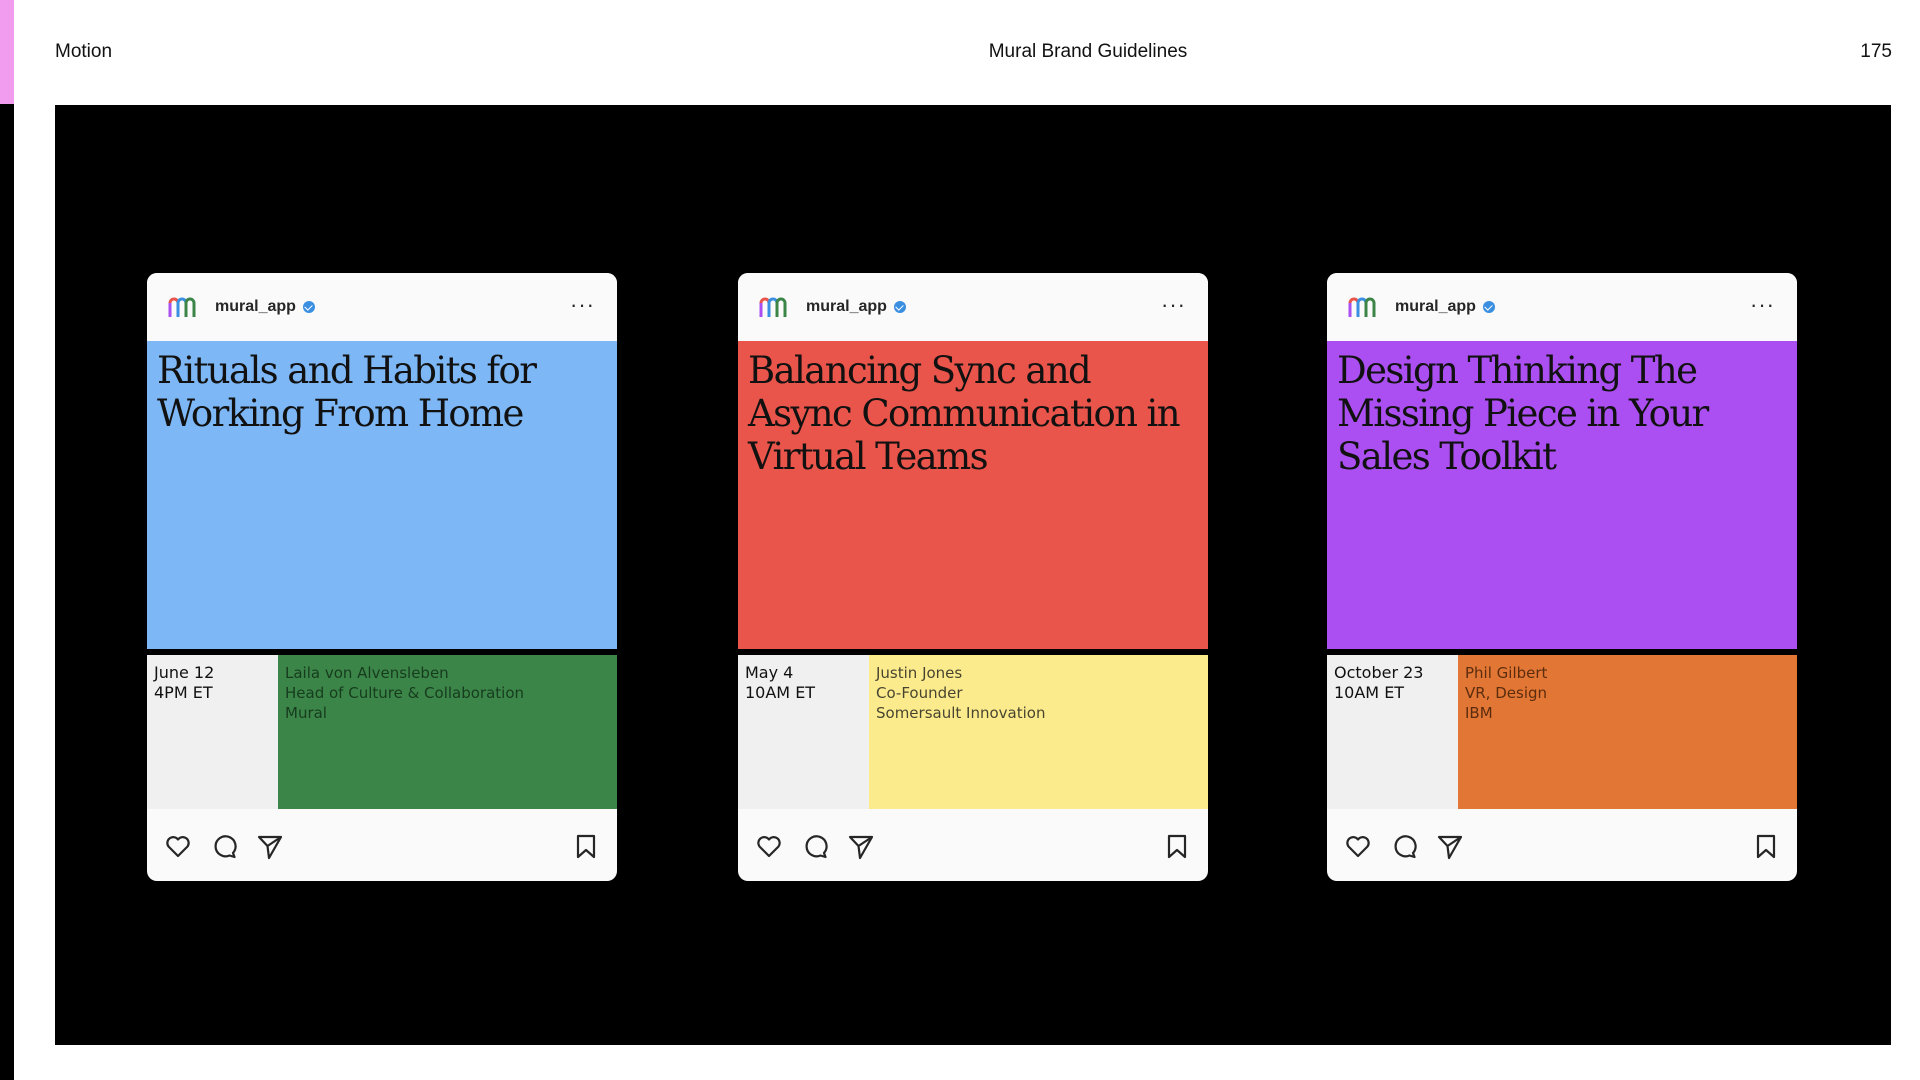 Image resolution: width=1920 pixels, height=1080 pixels. What do you see at coordinates (1506, 693) in the screenshot?
I see `speaker-details: Phil Gilbert VR, Design IBM` at bounding box center [1506, 693].